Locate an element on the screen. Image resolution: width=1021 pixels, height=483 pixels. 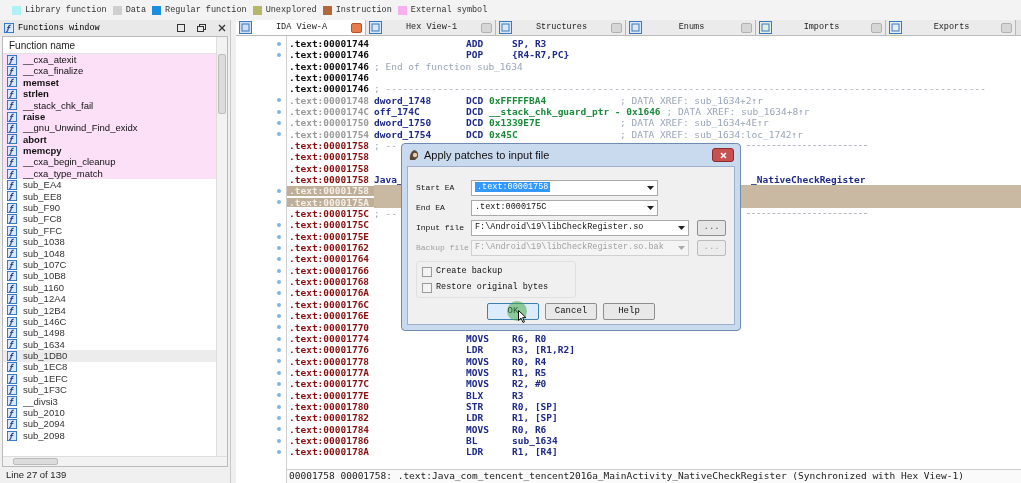
operand: R1, [SP] is located at coordinates (535, 418).